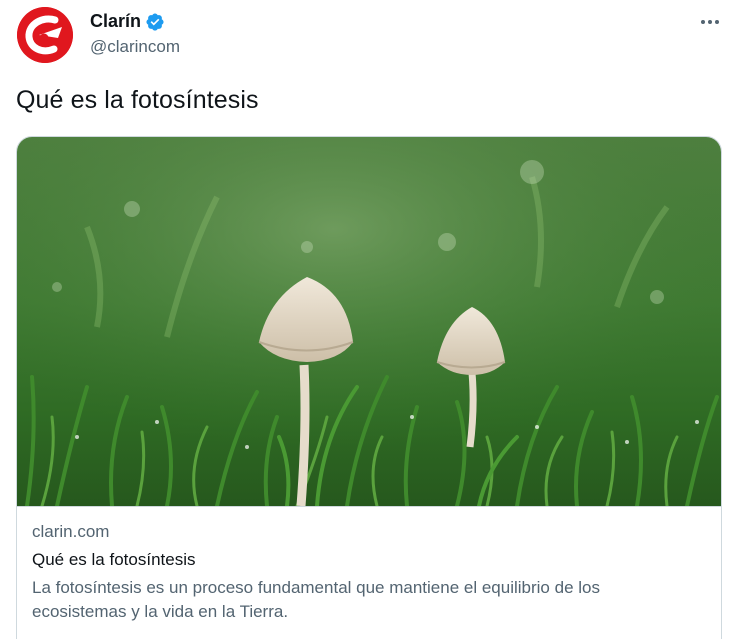 Image resolution: width=747 pixels, height=639 pixels. I want to click on avatar, so click(45, 35).